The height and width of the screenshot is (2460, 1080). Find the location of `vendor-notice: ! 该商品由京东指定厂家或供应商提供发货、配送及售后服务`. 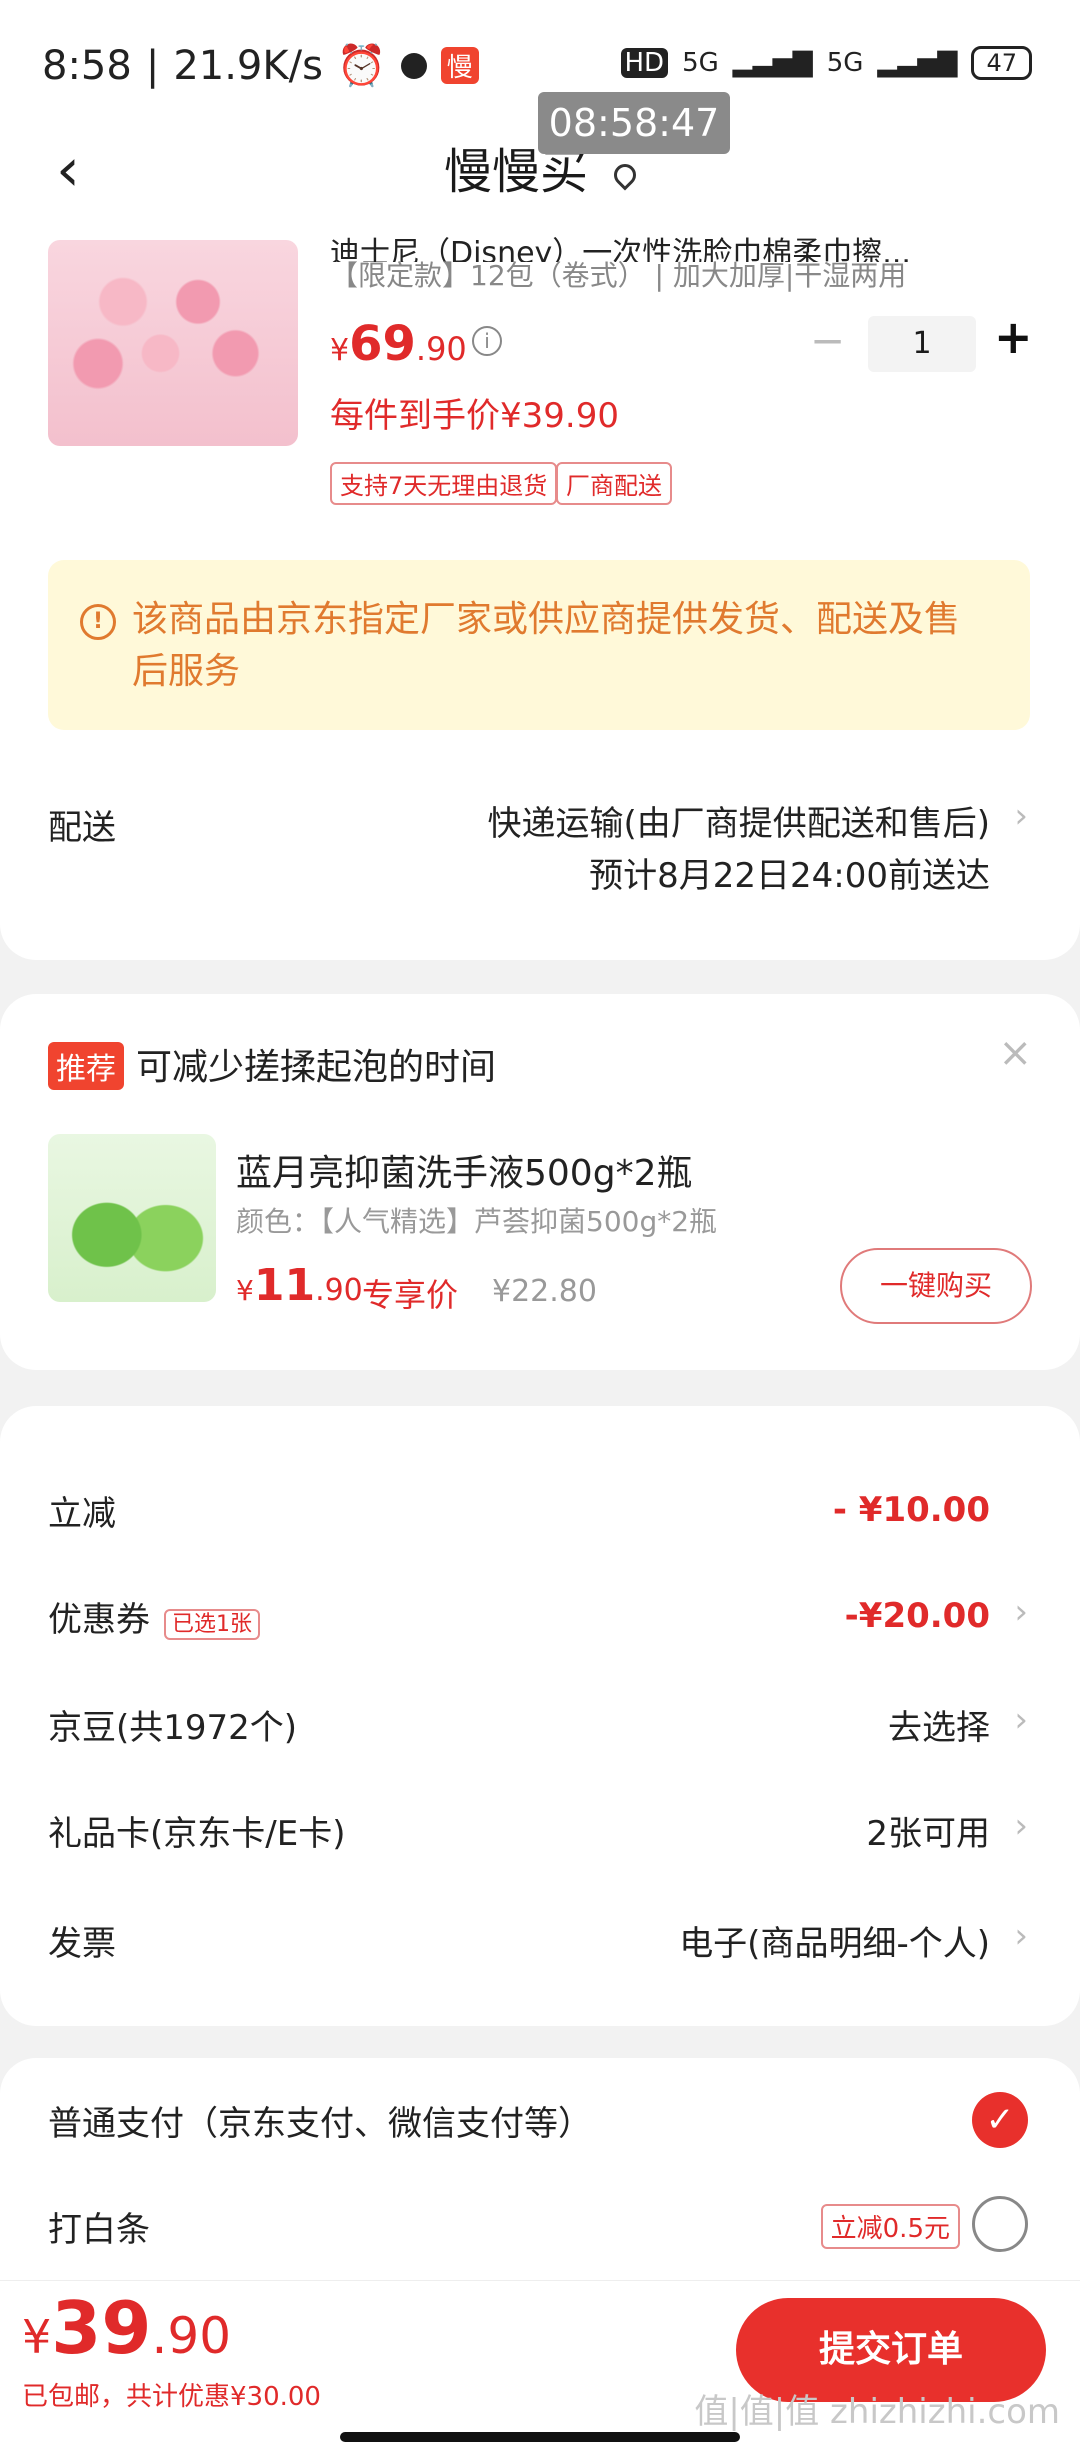

vendor-notice: ! 该商品由京东指定厂家或供应商提供发货、配送及售后服务 is located at coordinates (539, 645).